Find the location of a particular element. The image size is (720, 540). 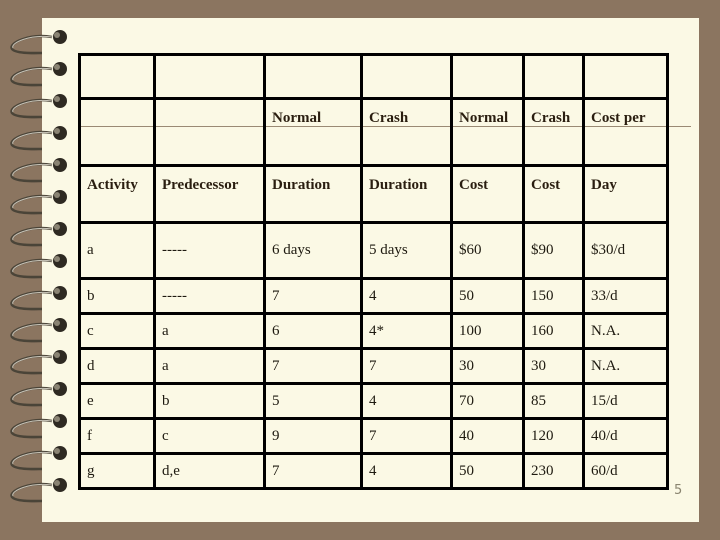

header-cost-per-day: Day is located at coordinates (625, 194).